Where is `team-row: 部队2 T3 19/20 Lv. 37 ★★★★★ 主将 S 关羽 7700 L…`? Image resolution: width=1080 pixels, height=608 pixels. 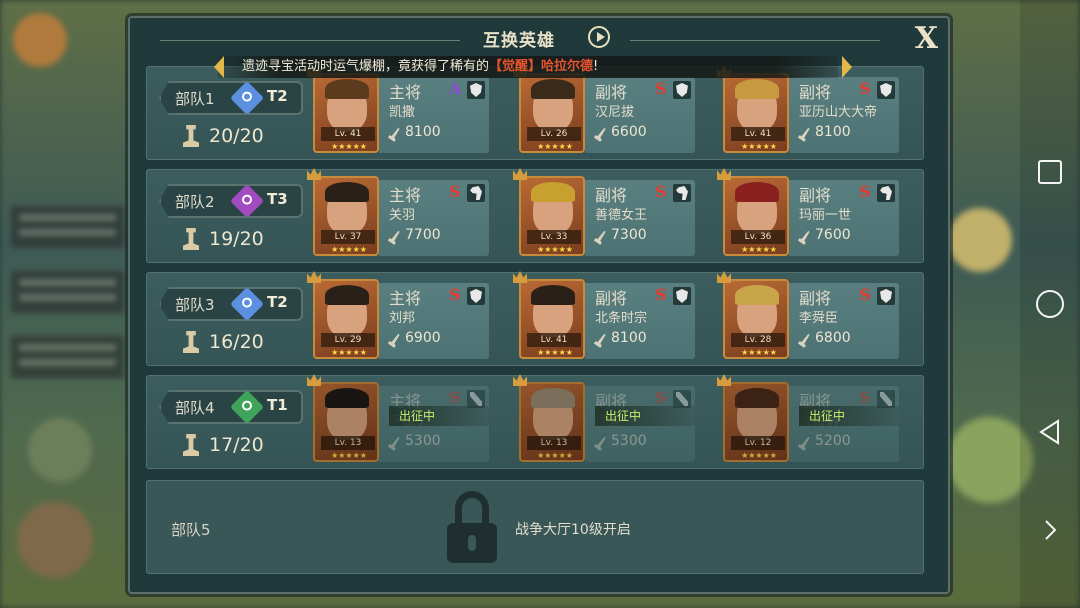
team-row: 部队2 T3 19/20 Lv. 37 ★★★★★ 主将 S 关羽 7700 L… is located at coordinates (535, 215).